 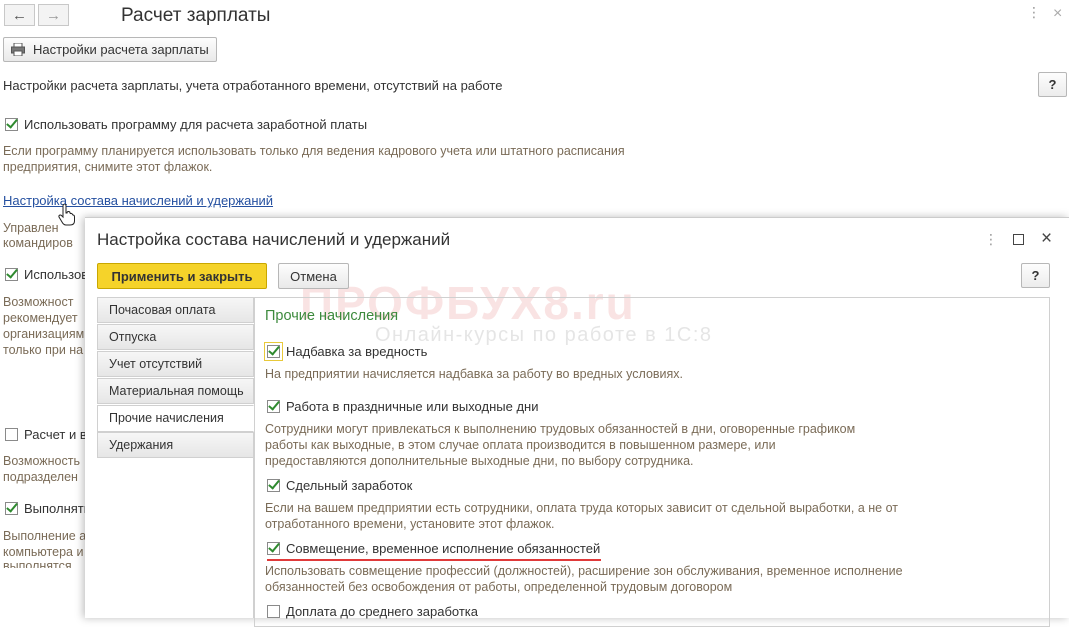 What do you see at coordinates (55, 434) in the screenshot?
I see `bg-checkbox-3-label: Расчет и в` at bounding box center [55, 434].